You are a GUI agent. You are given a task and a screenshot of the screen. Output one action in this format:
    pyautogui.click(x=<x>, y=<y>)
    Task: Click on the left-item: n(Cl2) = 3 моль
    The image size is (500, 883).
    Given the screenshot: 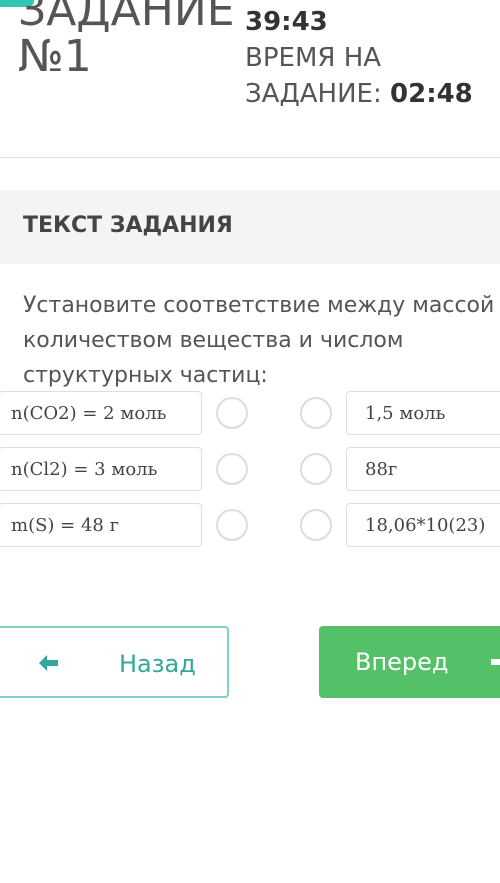 What is the action you would take?
    pyautogui.click(x=101, y=469)
    